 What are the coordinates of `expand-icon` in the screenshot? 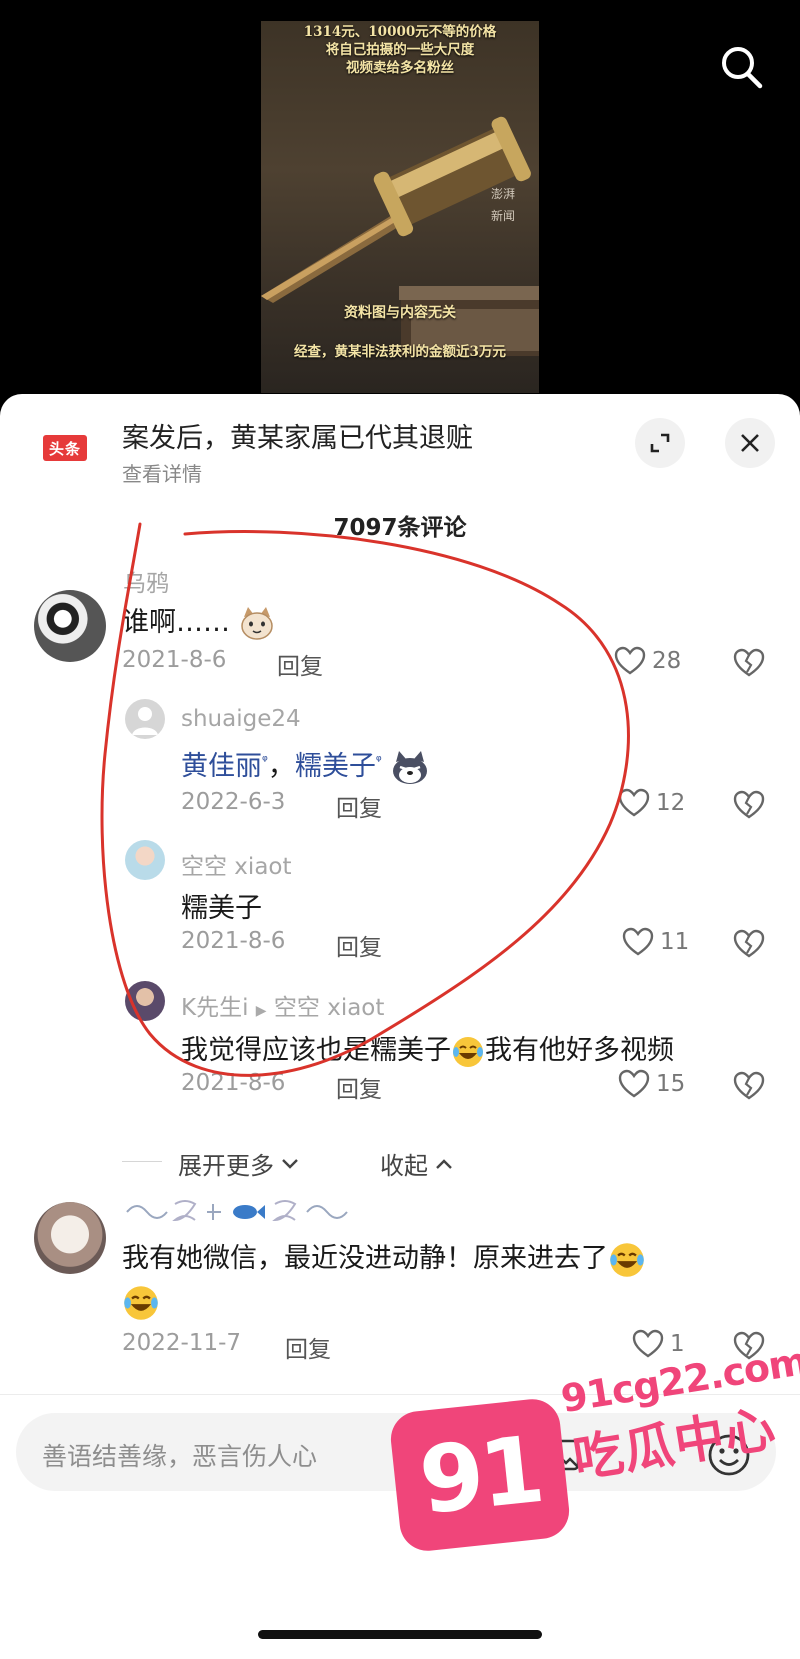 It's located at (660, 443).